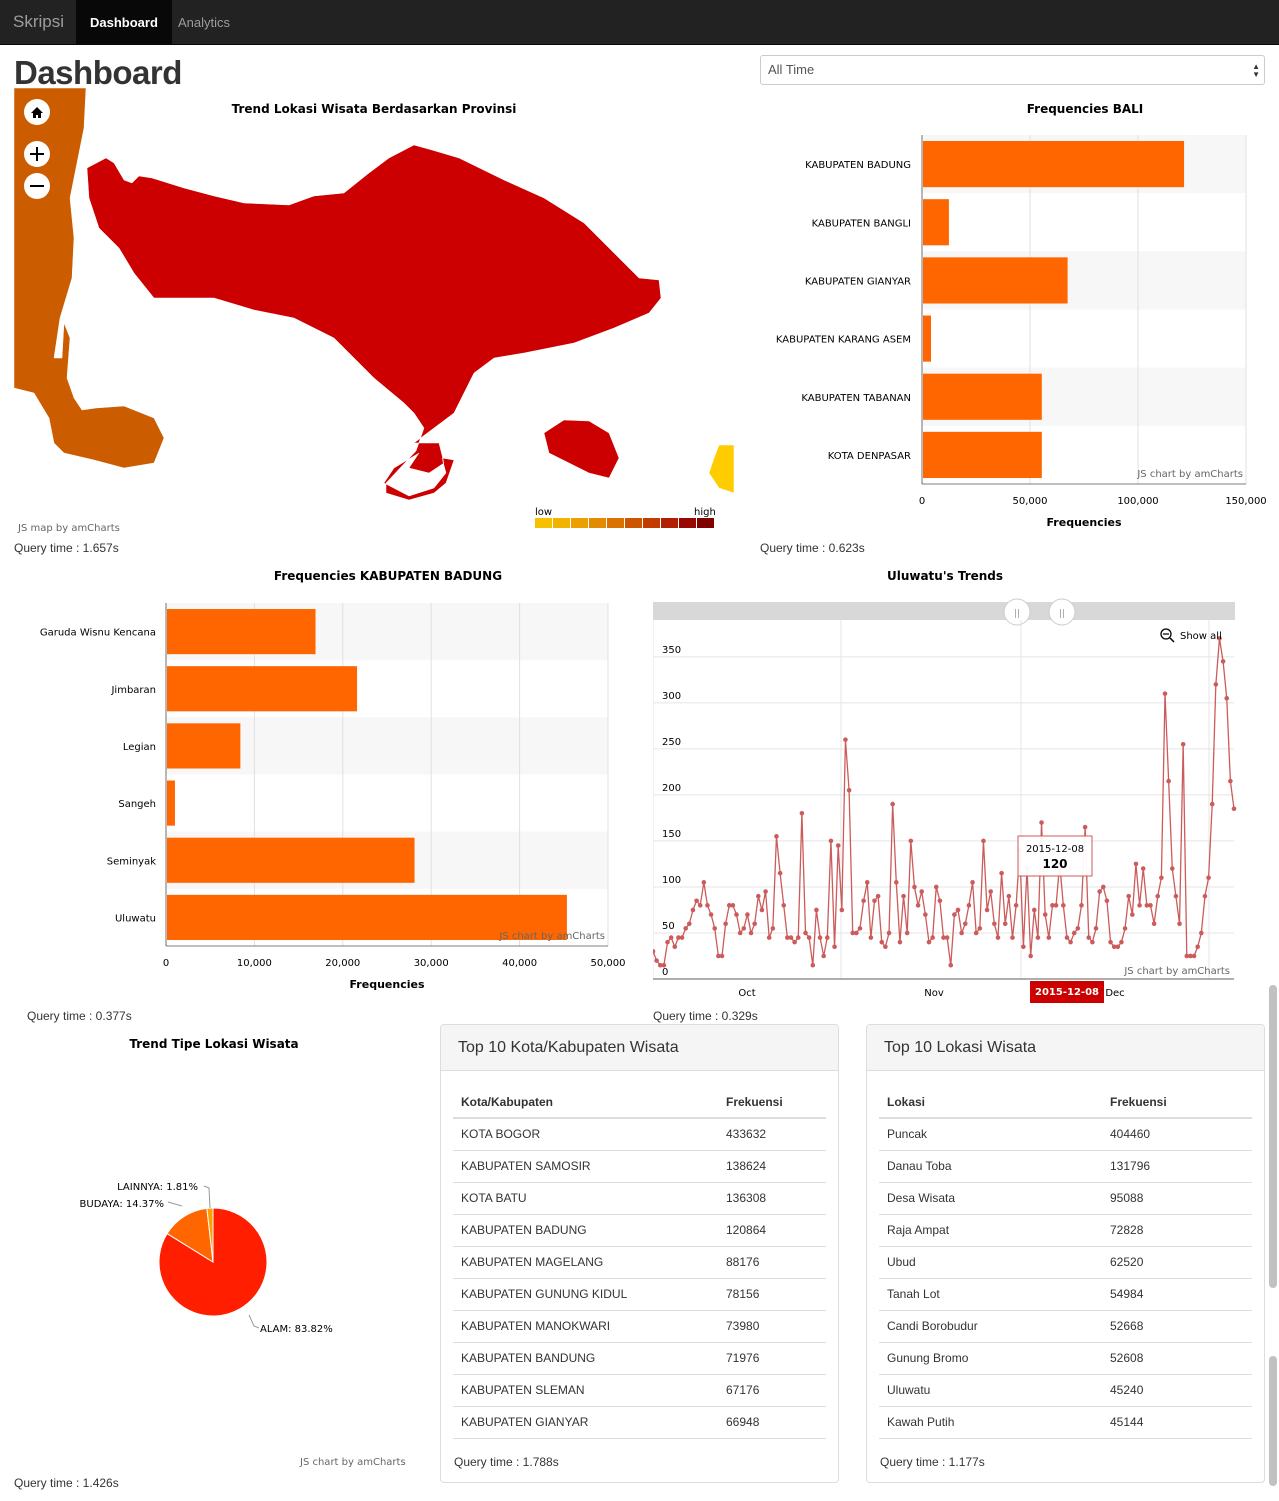 Image resolution: width=1279 pixels, height=1501 pixels. What do you see at coordinates (1176, 971) in the screenshot?
I see `chart-credit: JS chart by amCharts` at bounding box center [1176, 971].